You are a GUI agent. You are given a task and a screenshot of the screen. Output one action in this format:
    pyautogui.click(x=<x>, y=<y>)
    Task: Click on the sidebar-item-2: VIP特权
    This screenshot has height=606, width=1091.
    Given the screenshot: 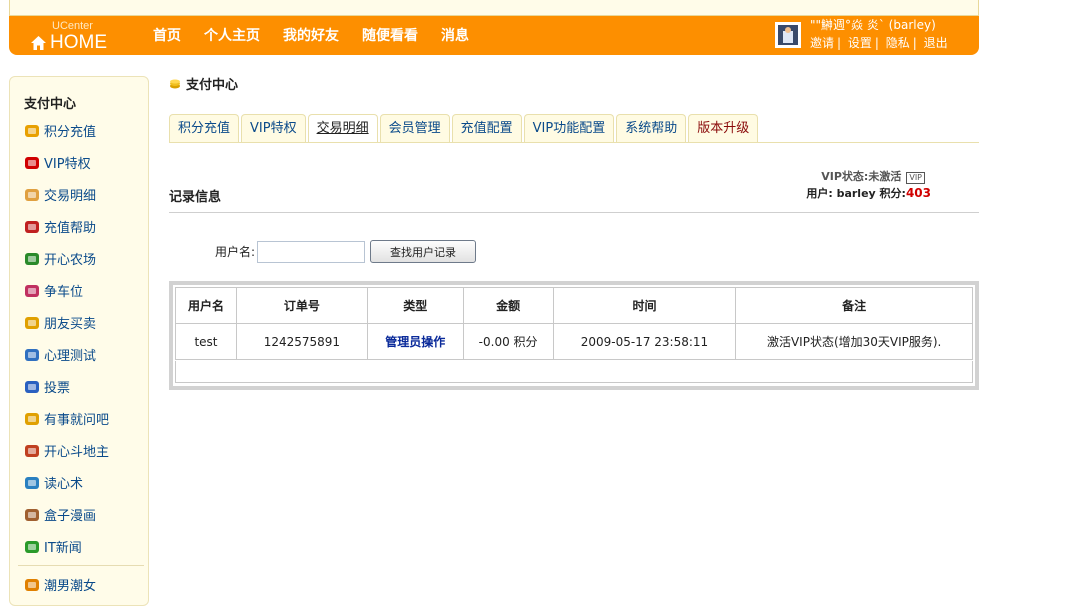 What is the action you would take?
    pyautogui.click(x=57, y=162)
    